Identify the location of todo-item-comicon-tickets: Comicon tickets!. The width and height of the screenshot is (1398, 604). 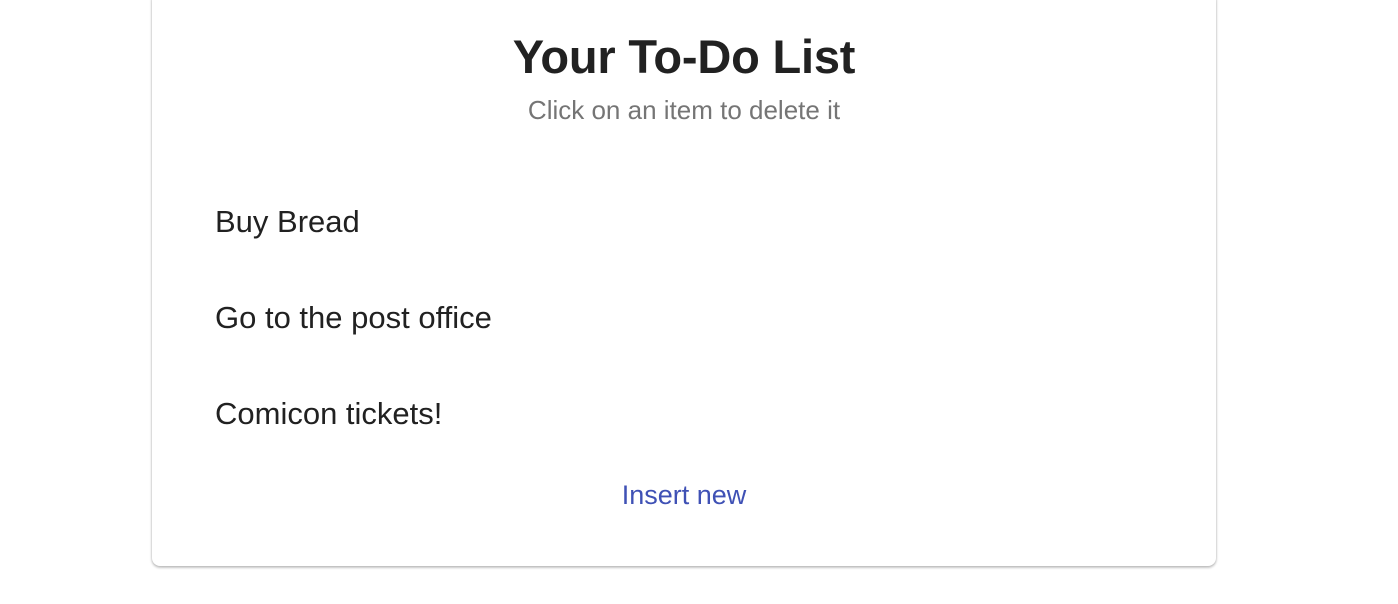
(684, 414).